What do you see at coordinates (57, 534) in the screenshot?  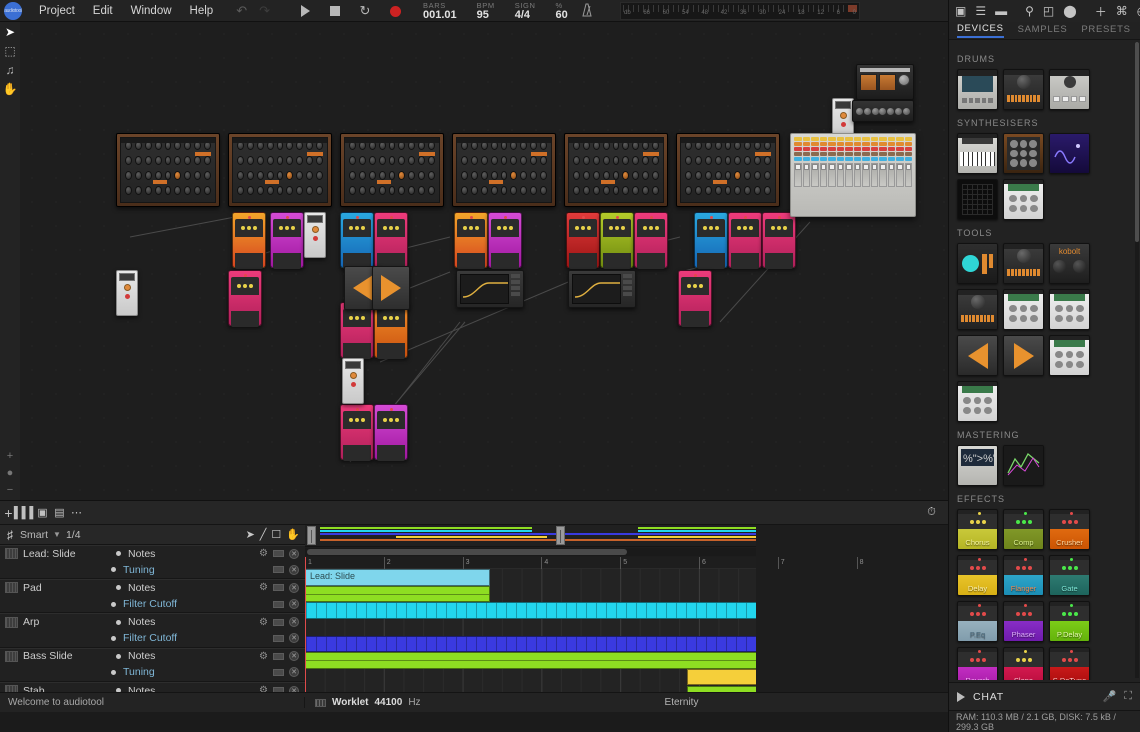 I see `chevron-down-icon: ▼` at bounding box center [57, 534].